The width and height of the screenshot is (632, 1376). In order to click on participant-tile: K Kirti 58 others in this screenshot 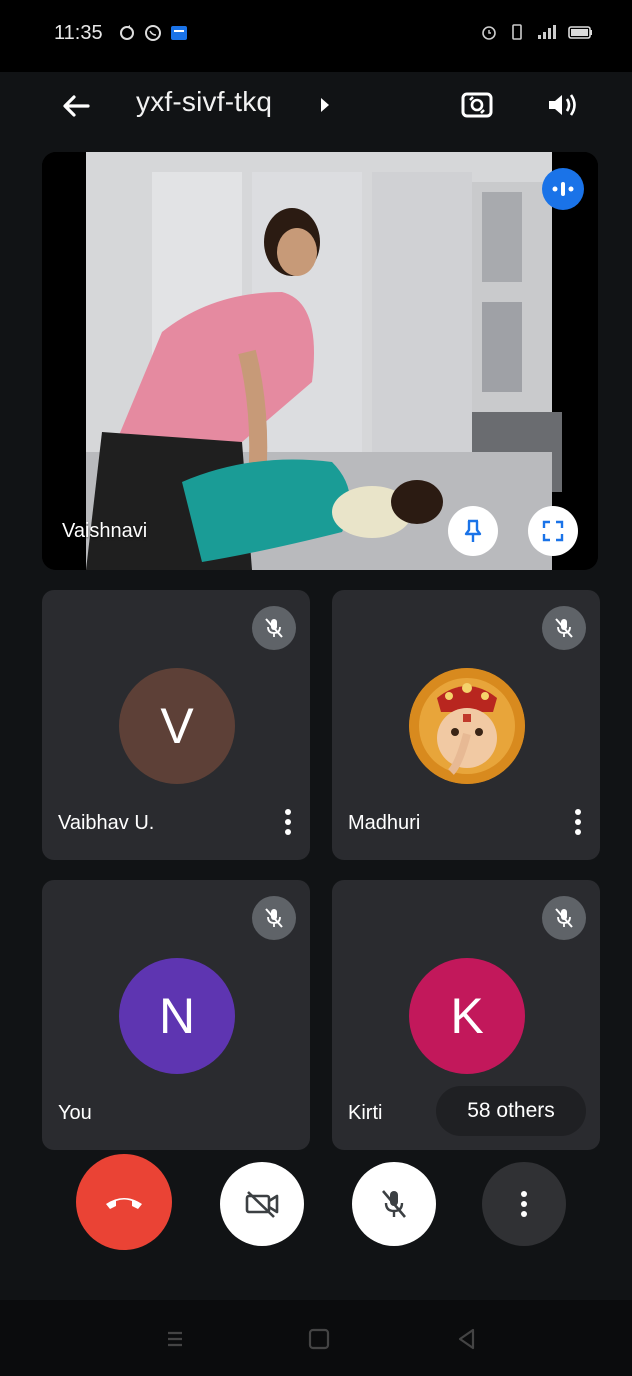, I will do `click(466, 1015)`.